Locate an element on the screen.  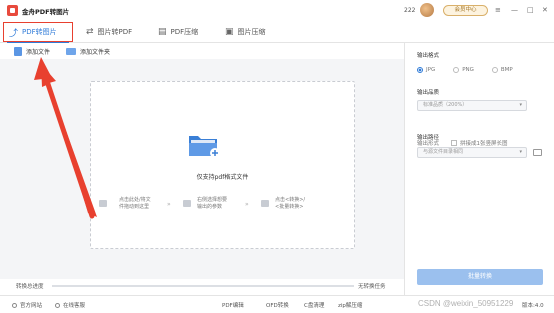
radio-selected-icon is located at coordinates (420, 70).